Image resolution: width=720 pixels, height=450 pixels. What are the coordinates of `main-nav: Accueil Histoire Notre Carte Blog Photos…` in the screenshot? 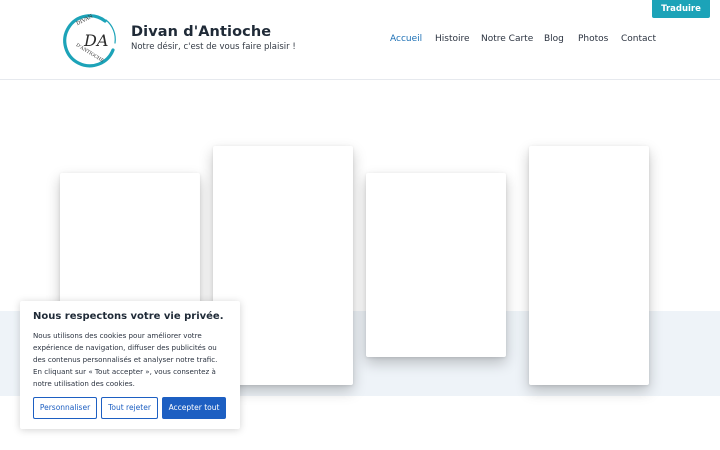 It's located at (360, 41).